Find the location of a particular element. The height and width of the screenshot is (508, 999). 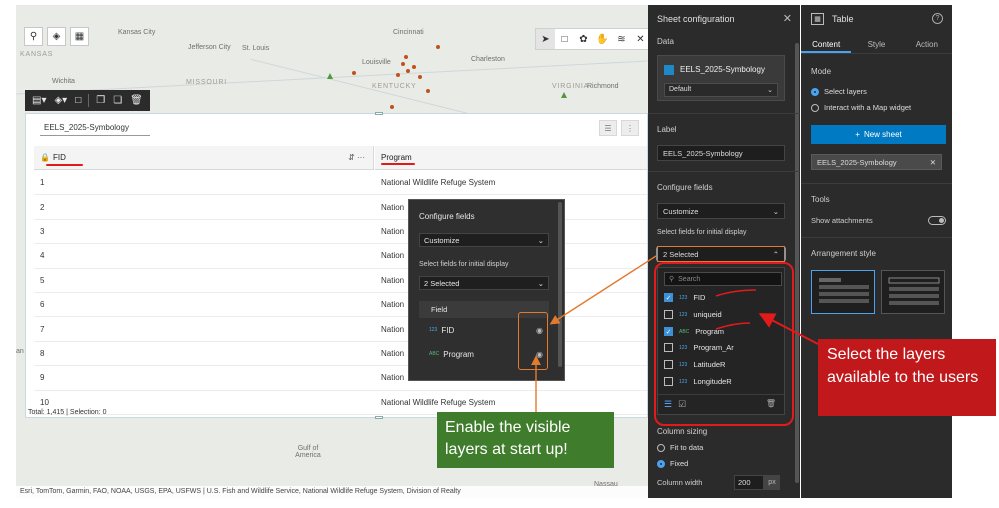

sheet-item: EELS_2025-Symbology ✕ is located at coordinates (876, 162).